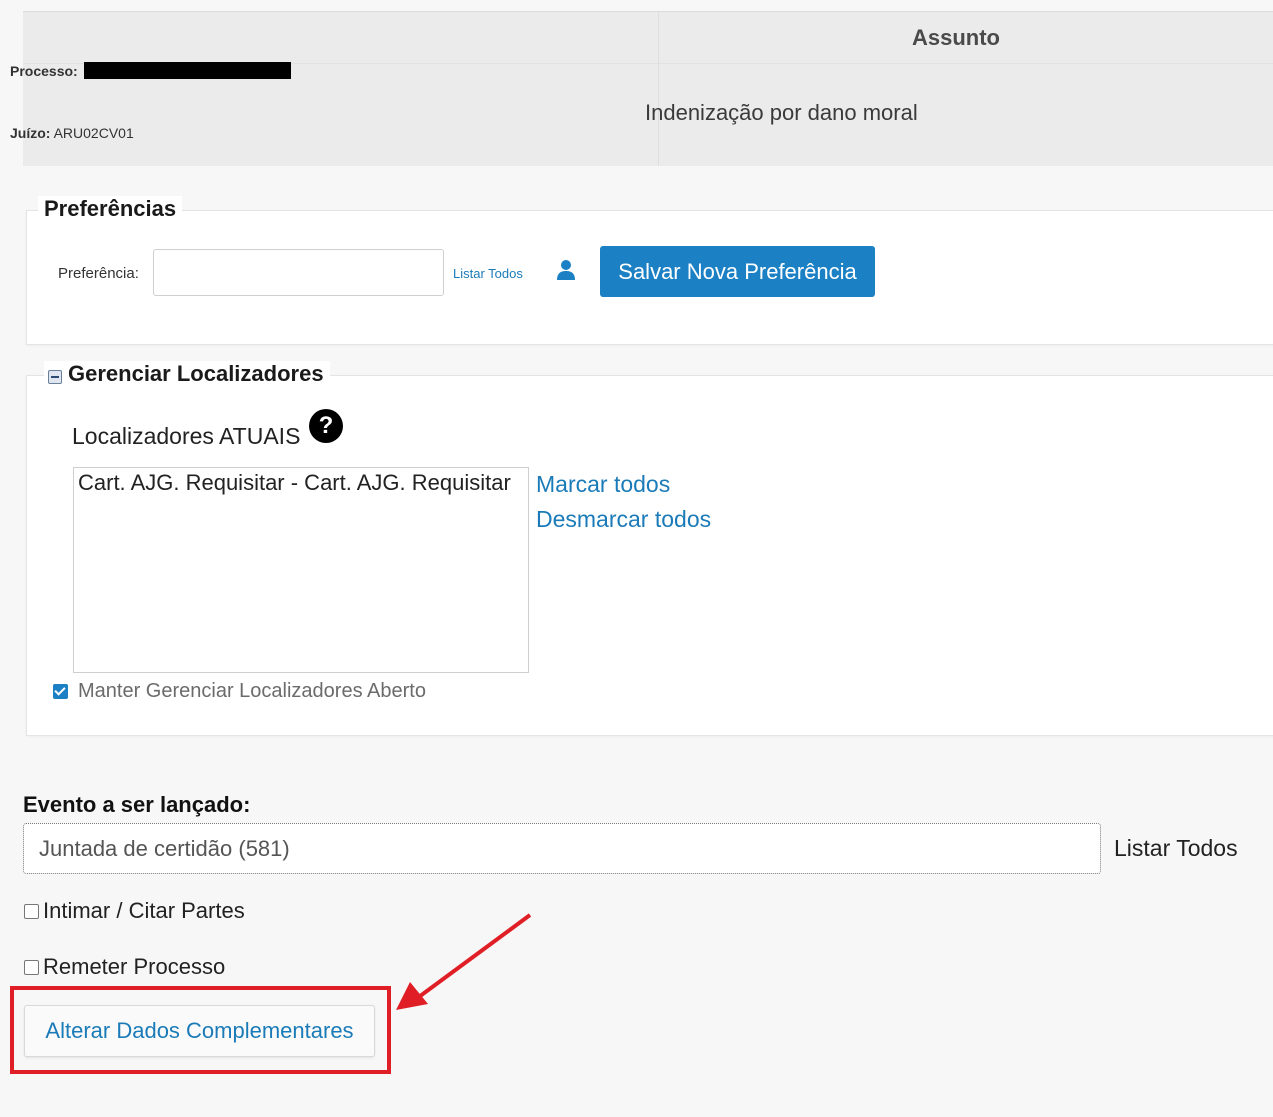  I want to click on salvar-preferencia-button: Salvar Nova Preferência, so click(737, 271).